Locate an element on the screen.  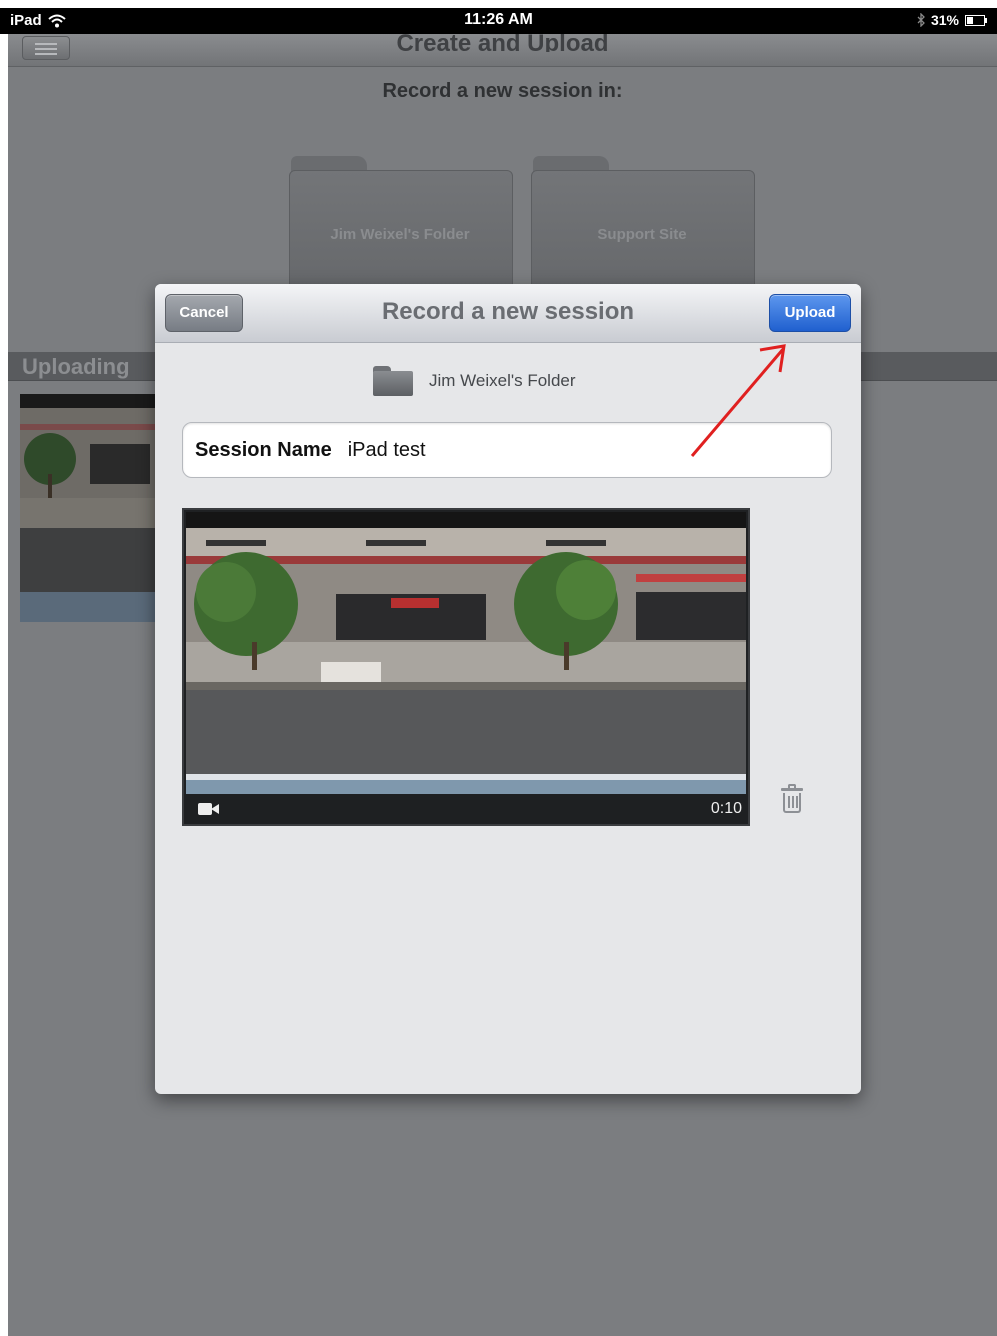
video-controls-bar: 0:10 is located at coordinates (466, 809).